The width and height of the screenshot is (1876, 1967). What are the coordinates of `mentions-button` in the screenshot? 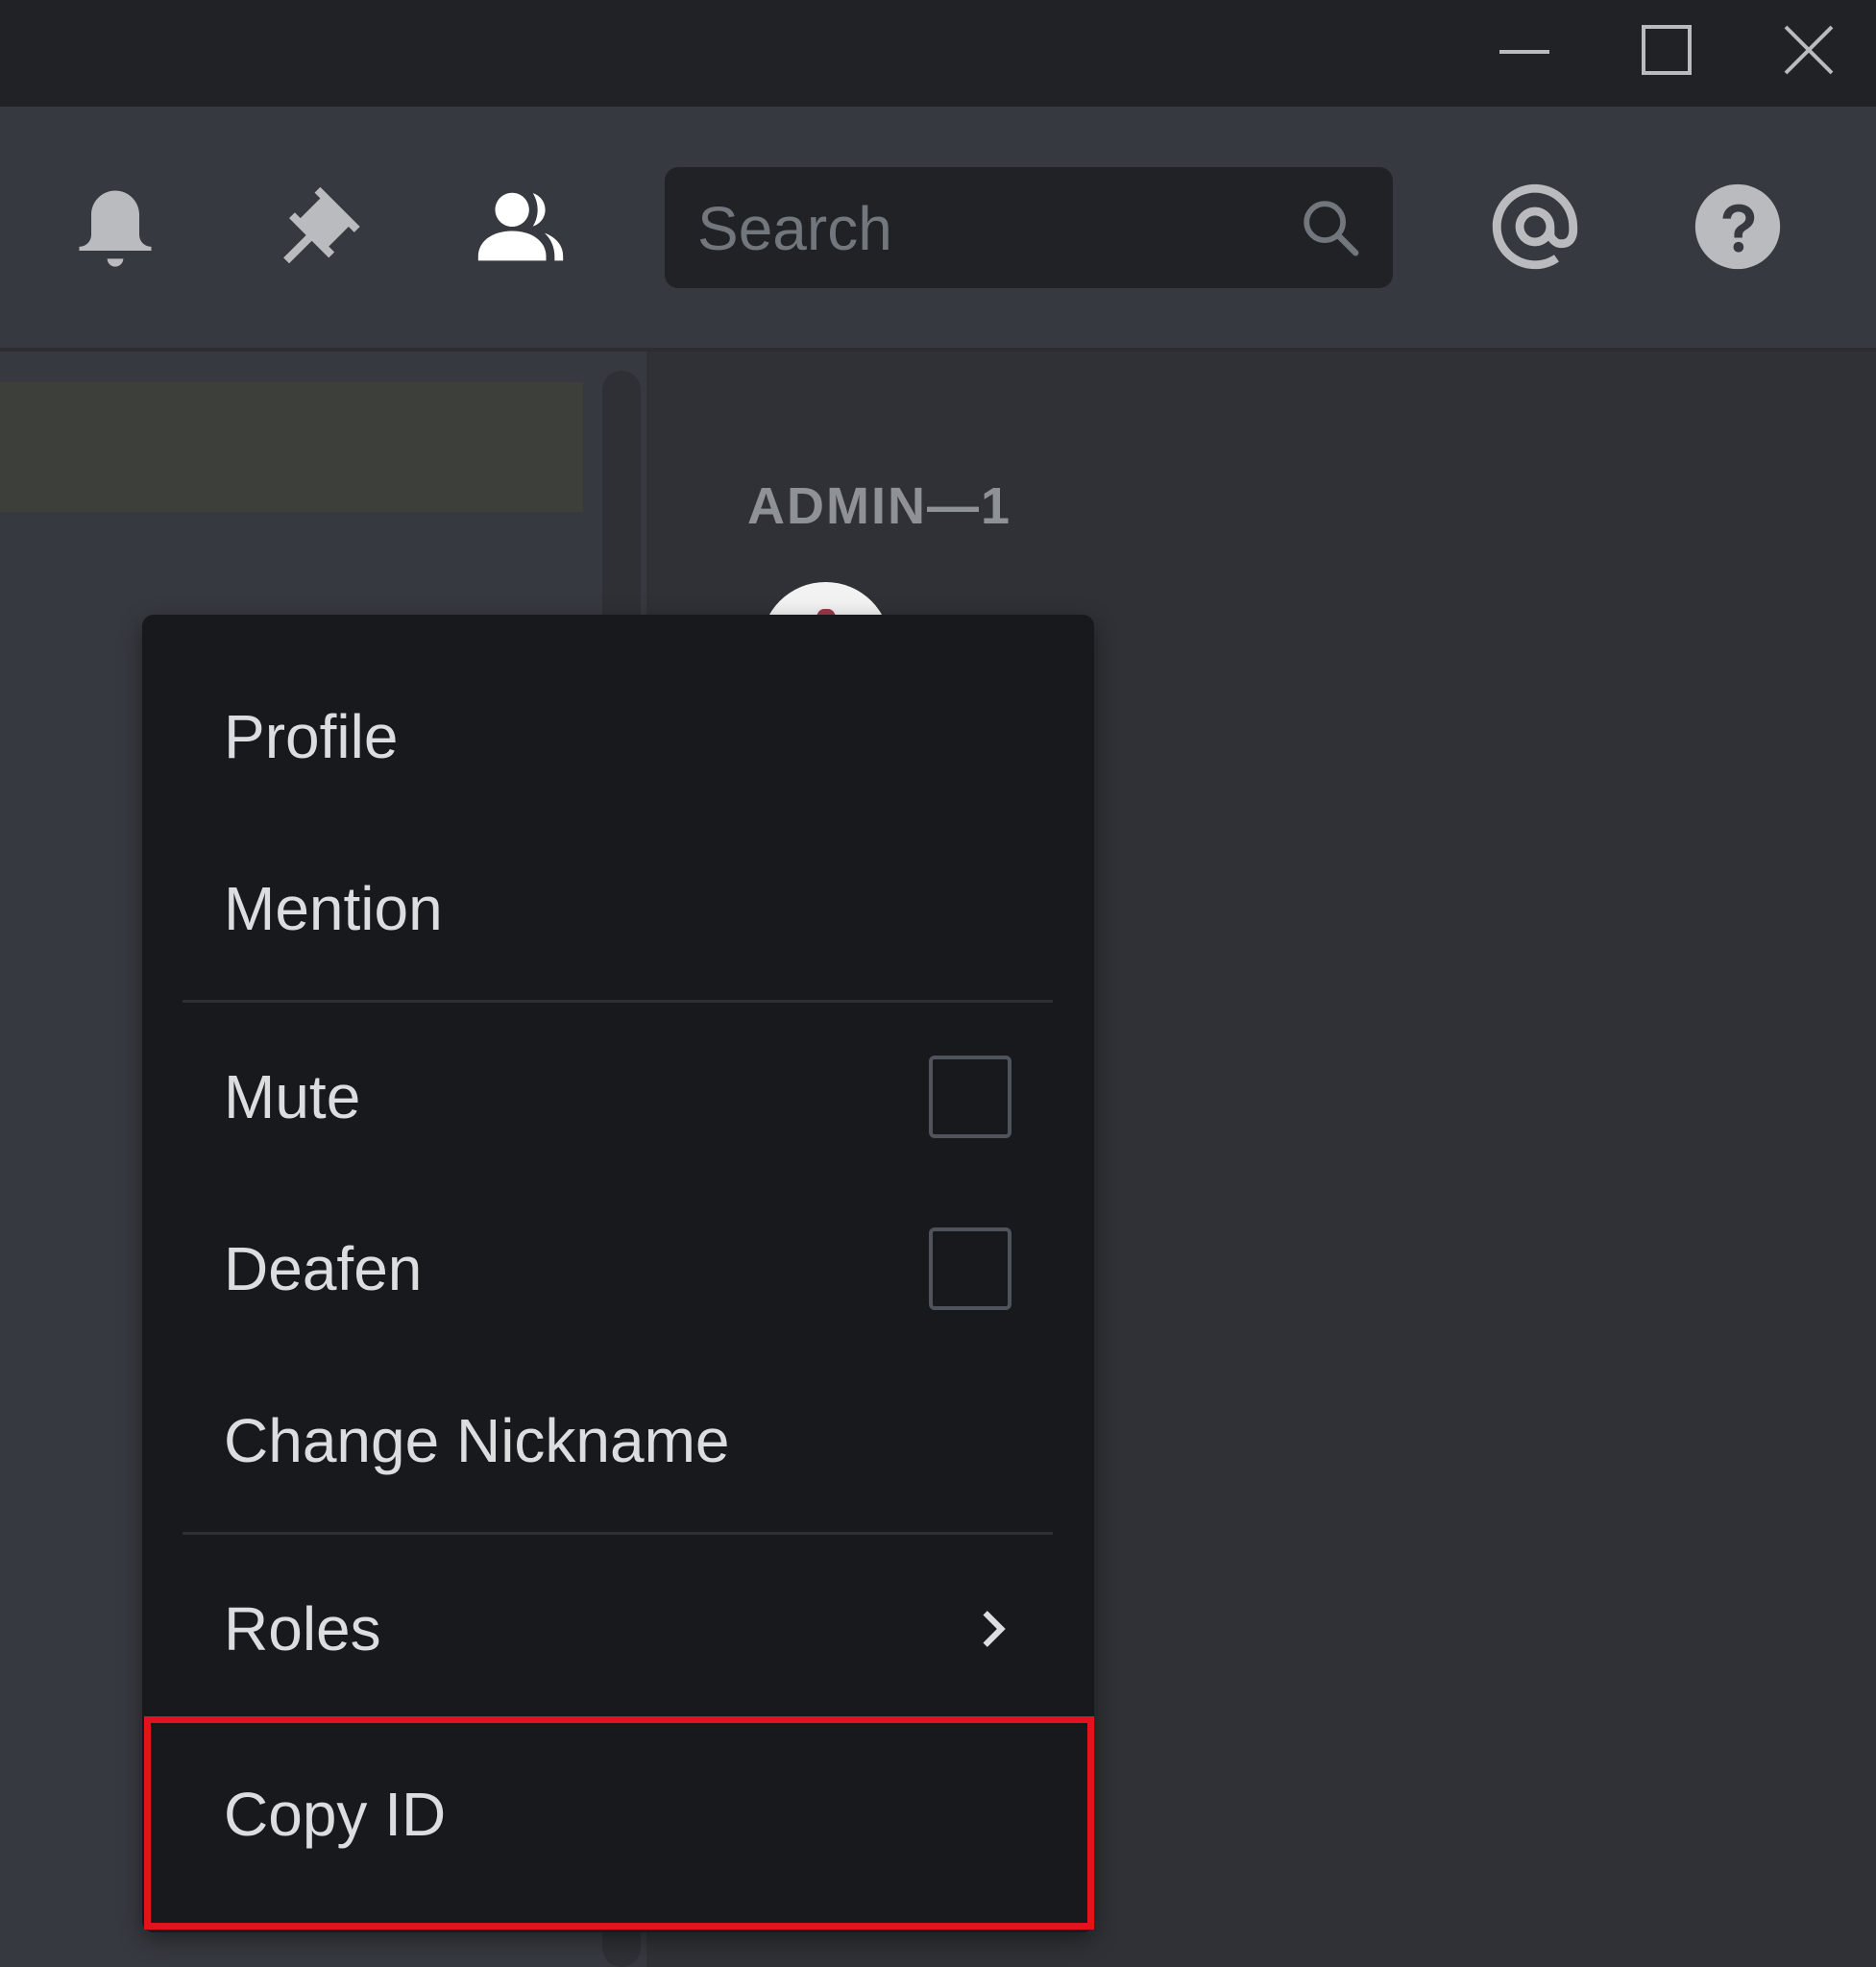 It's located at (1535, 226).